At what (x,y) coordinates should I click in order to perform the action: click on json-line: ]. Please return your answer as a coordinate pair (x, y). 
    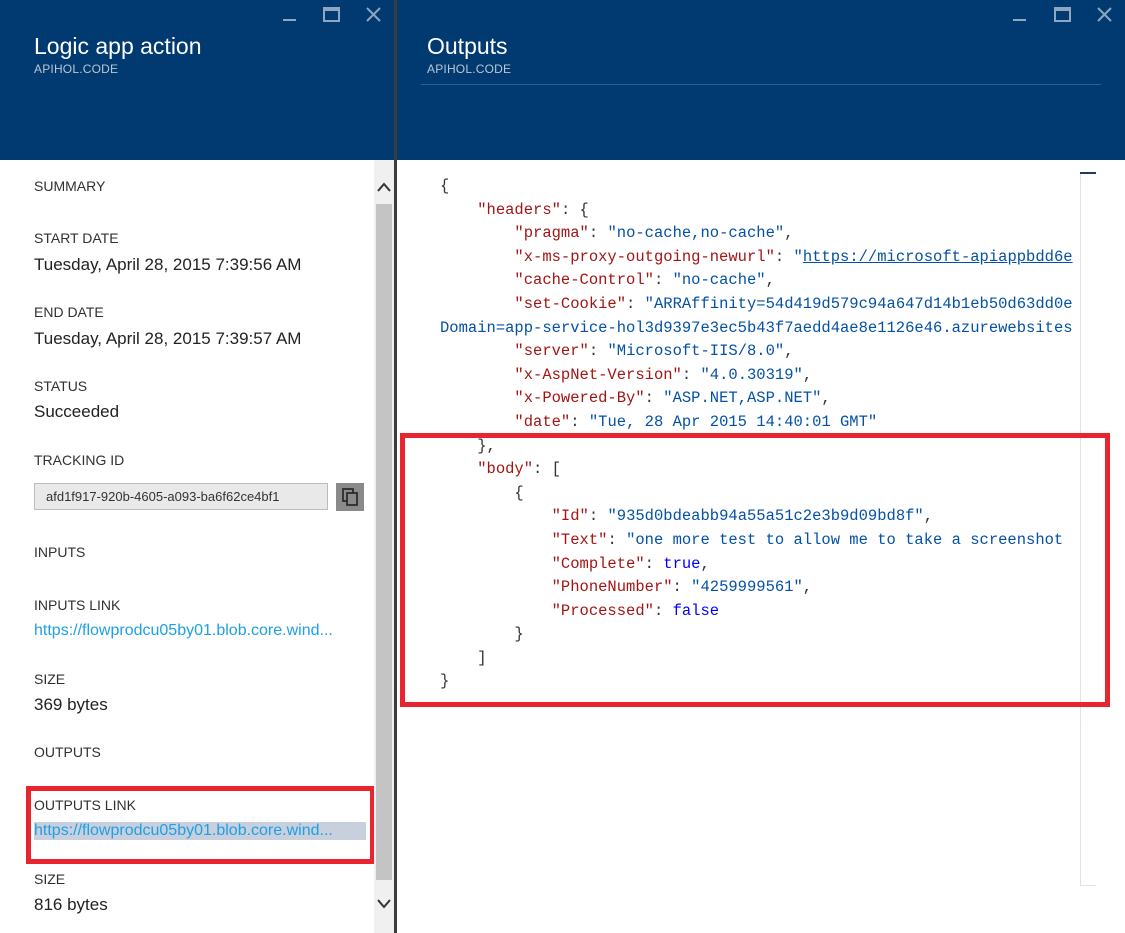
    Looking at the image, I should click on (463, 657).